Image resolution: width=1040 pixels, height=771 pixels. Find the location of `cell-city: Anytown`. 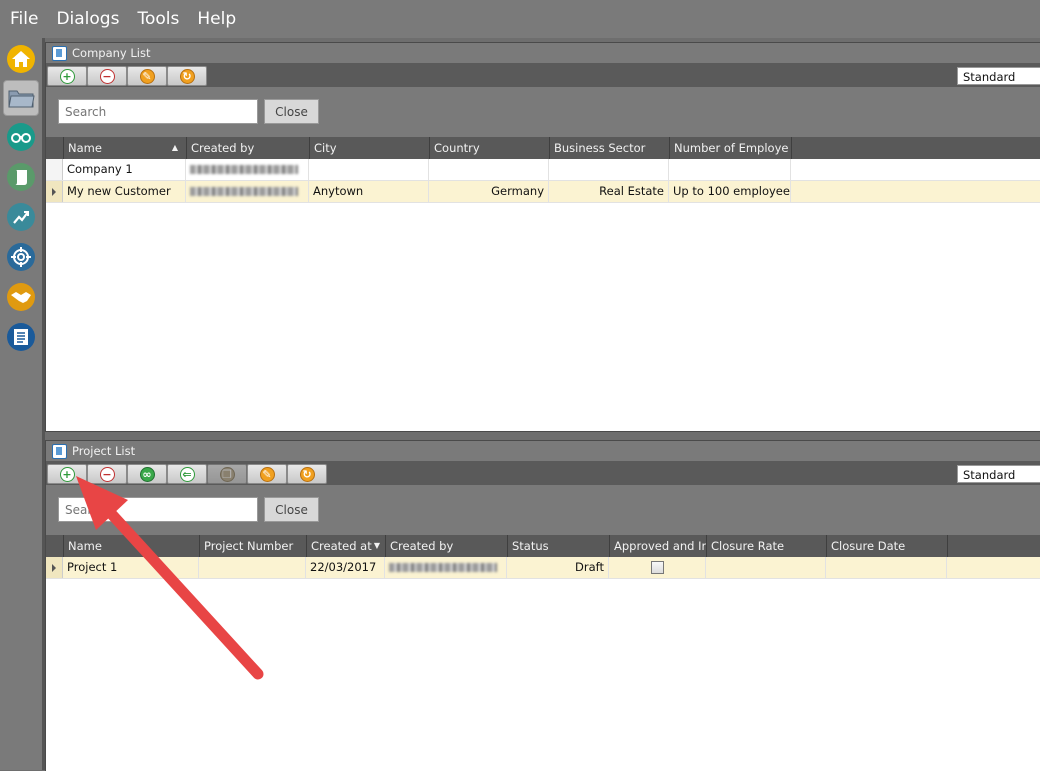

cell-city: Anytown is located at coordinates (369, 191).